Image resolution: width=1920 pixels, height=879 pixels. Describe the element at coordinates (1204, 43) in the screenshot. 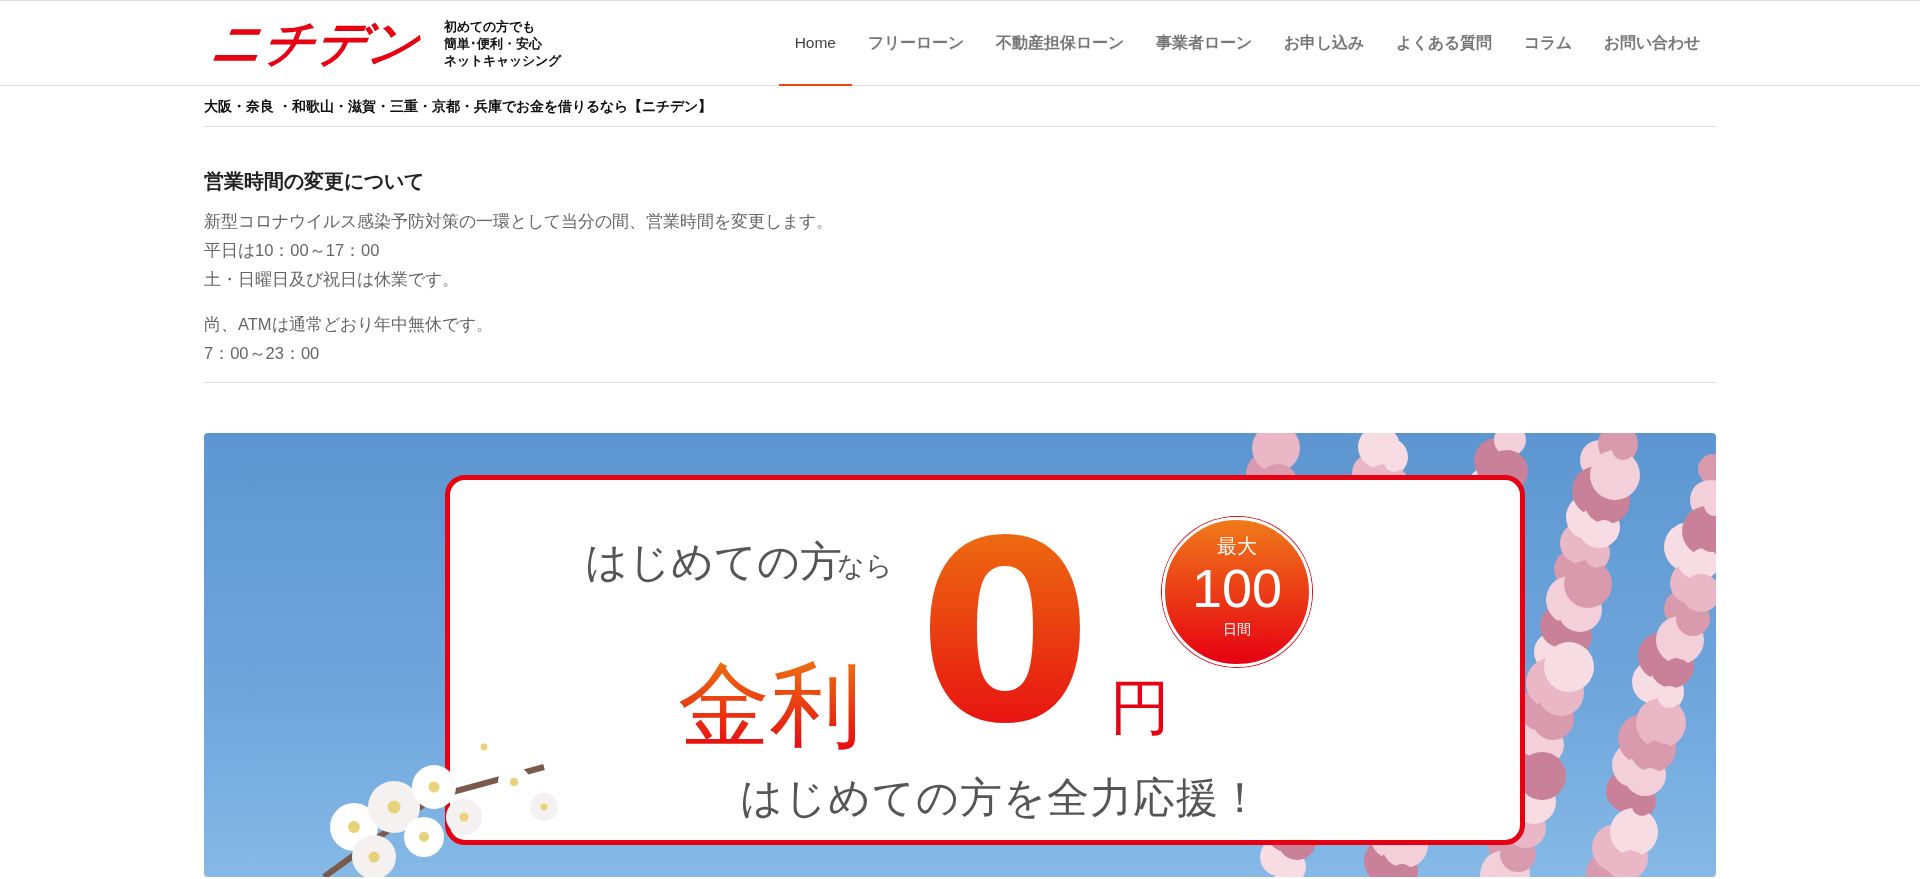

I see `nav-link: 事業者ローン` at that location.